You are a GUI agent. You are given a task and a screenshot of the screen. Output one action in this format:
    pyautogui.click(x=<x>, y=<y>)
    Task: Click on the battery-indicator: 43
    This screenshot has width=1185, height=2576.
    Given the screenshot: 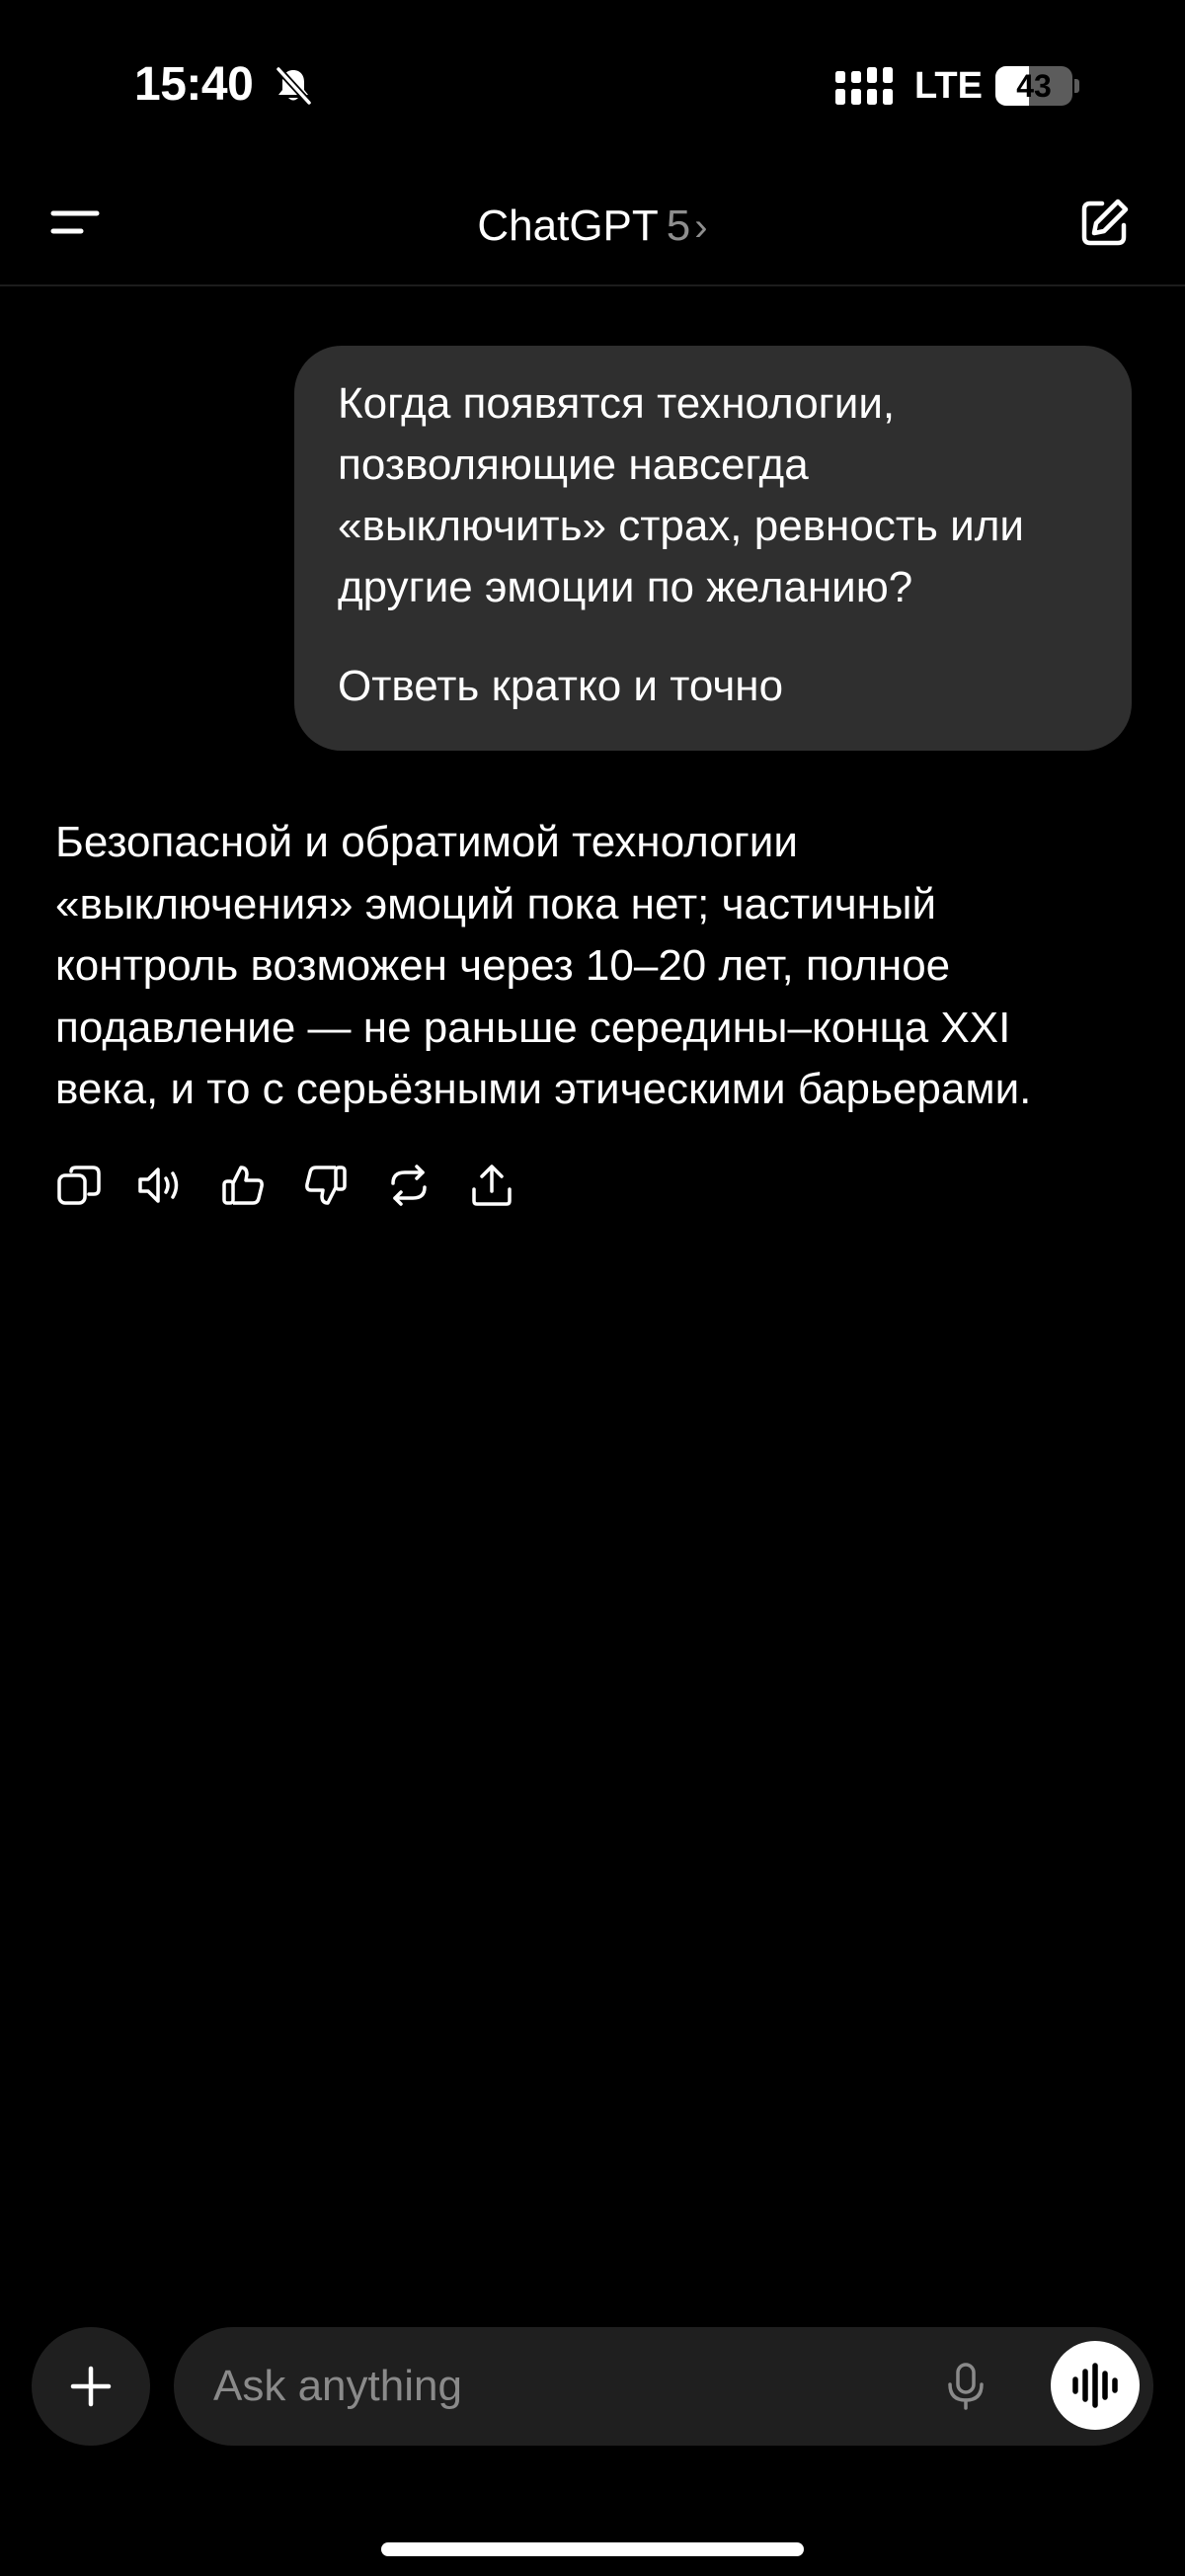 What is the action you would take?
    pyautogui.click(x=1037, y=86)
    